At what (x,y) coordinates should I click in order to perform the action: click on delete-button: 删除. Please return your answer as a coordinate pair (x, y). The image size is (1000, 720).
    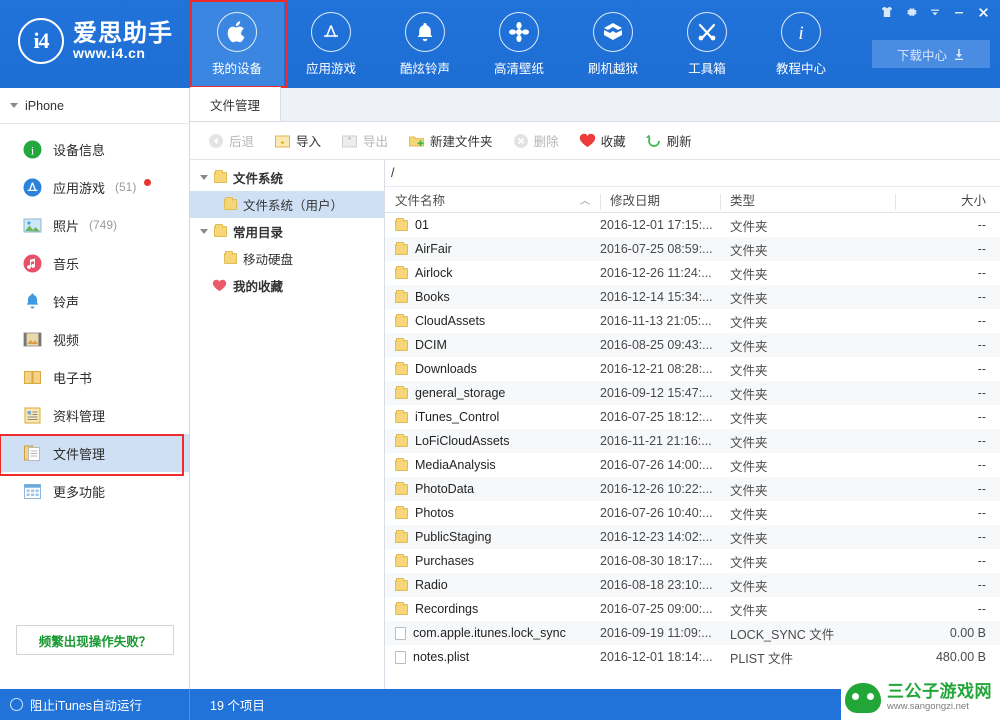
    Looking at the image, I should click on (536, 141).